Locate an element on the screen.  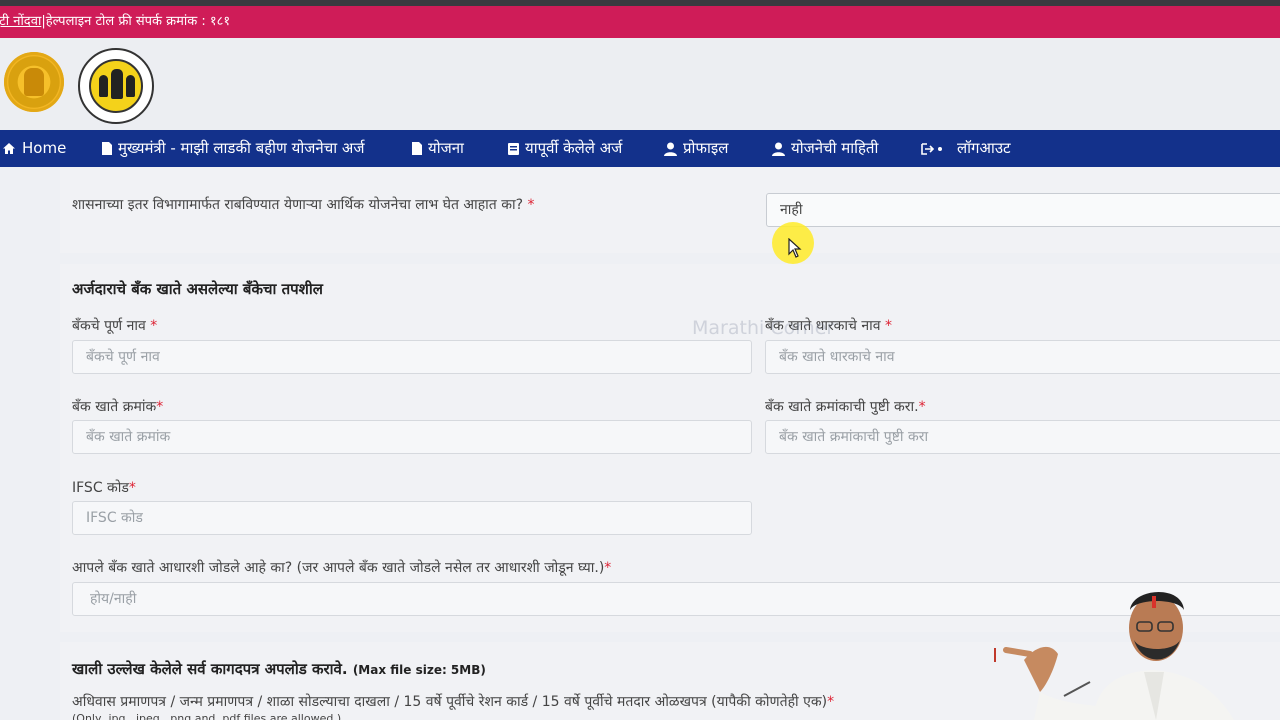
site-header is located at coordinates (640, 84).